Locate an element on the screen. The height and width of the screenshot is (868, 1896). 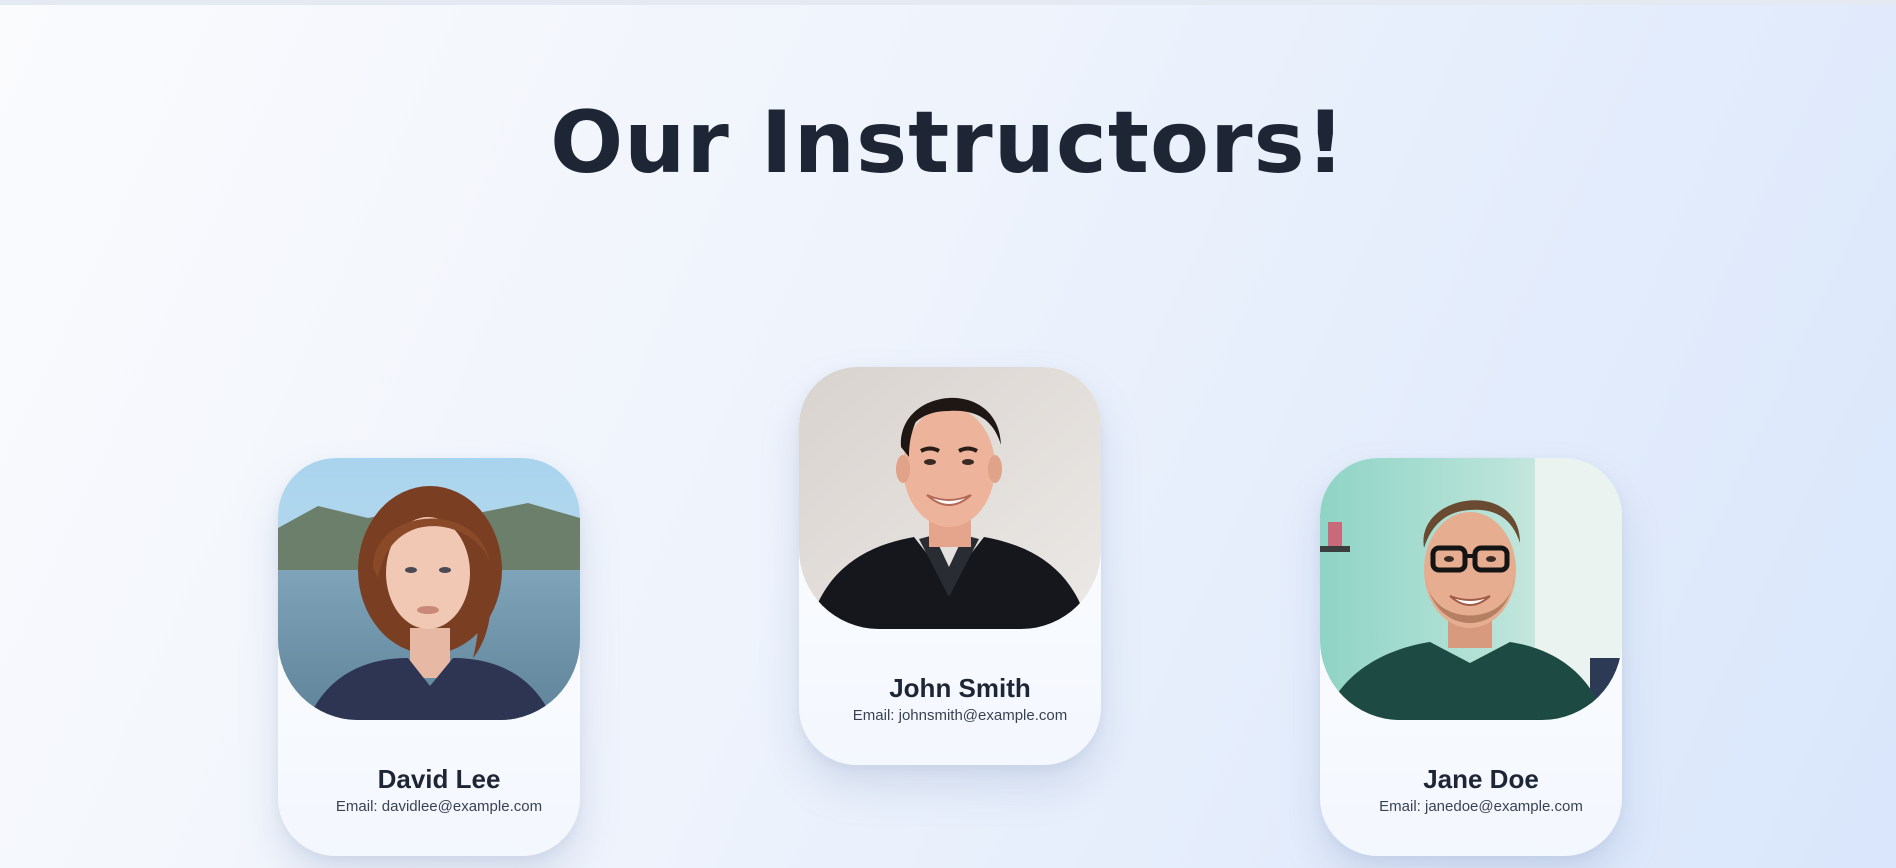
instructor-email: Email: johnsmith@example.com is located at coordinates (955, 715).